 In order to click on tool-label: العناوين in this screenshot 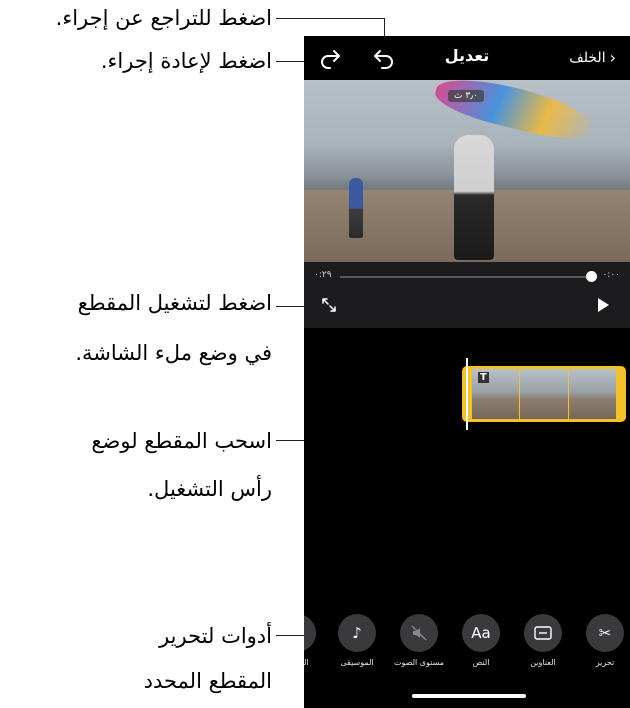, I will do `click(543, 662)`.